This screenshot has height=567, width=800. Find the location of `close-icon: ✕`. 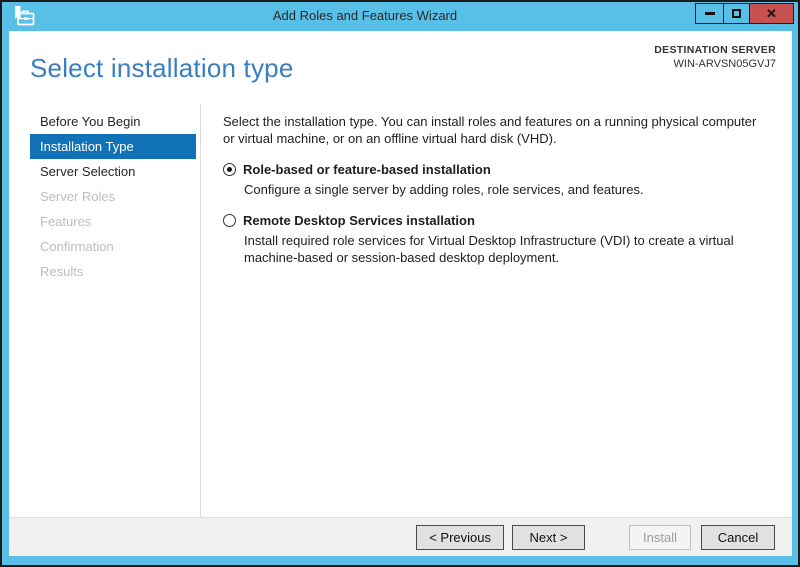

close-icon: ✕ is located at coordinates (771, 13).